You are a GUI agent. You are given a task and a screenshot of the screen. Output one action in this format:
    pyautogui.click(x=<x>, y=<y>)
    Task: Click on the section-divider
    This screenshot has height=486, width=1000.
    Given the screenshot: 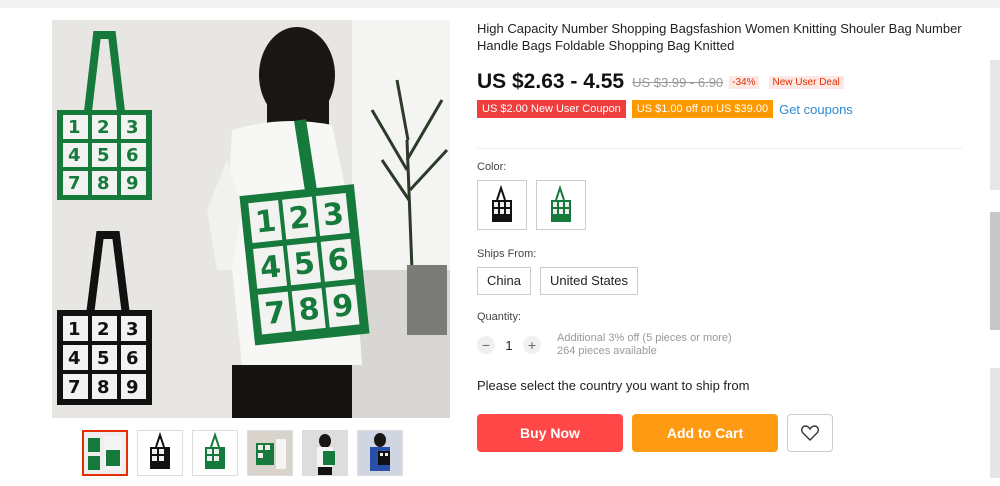 What is the action you would take?
    pyautogui.click(x=719, y=148)
    